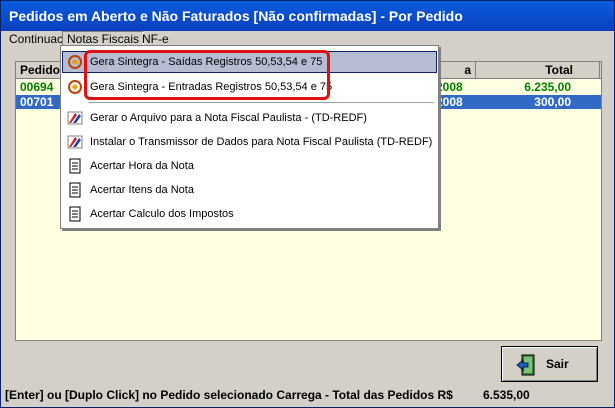  What do you see at coordinates (552, 102) in the screenshot?
I see `cell-total: 300,00` at bounding box center [552, 102].